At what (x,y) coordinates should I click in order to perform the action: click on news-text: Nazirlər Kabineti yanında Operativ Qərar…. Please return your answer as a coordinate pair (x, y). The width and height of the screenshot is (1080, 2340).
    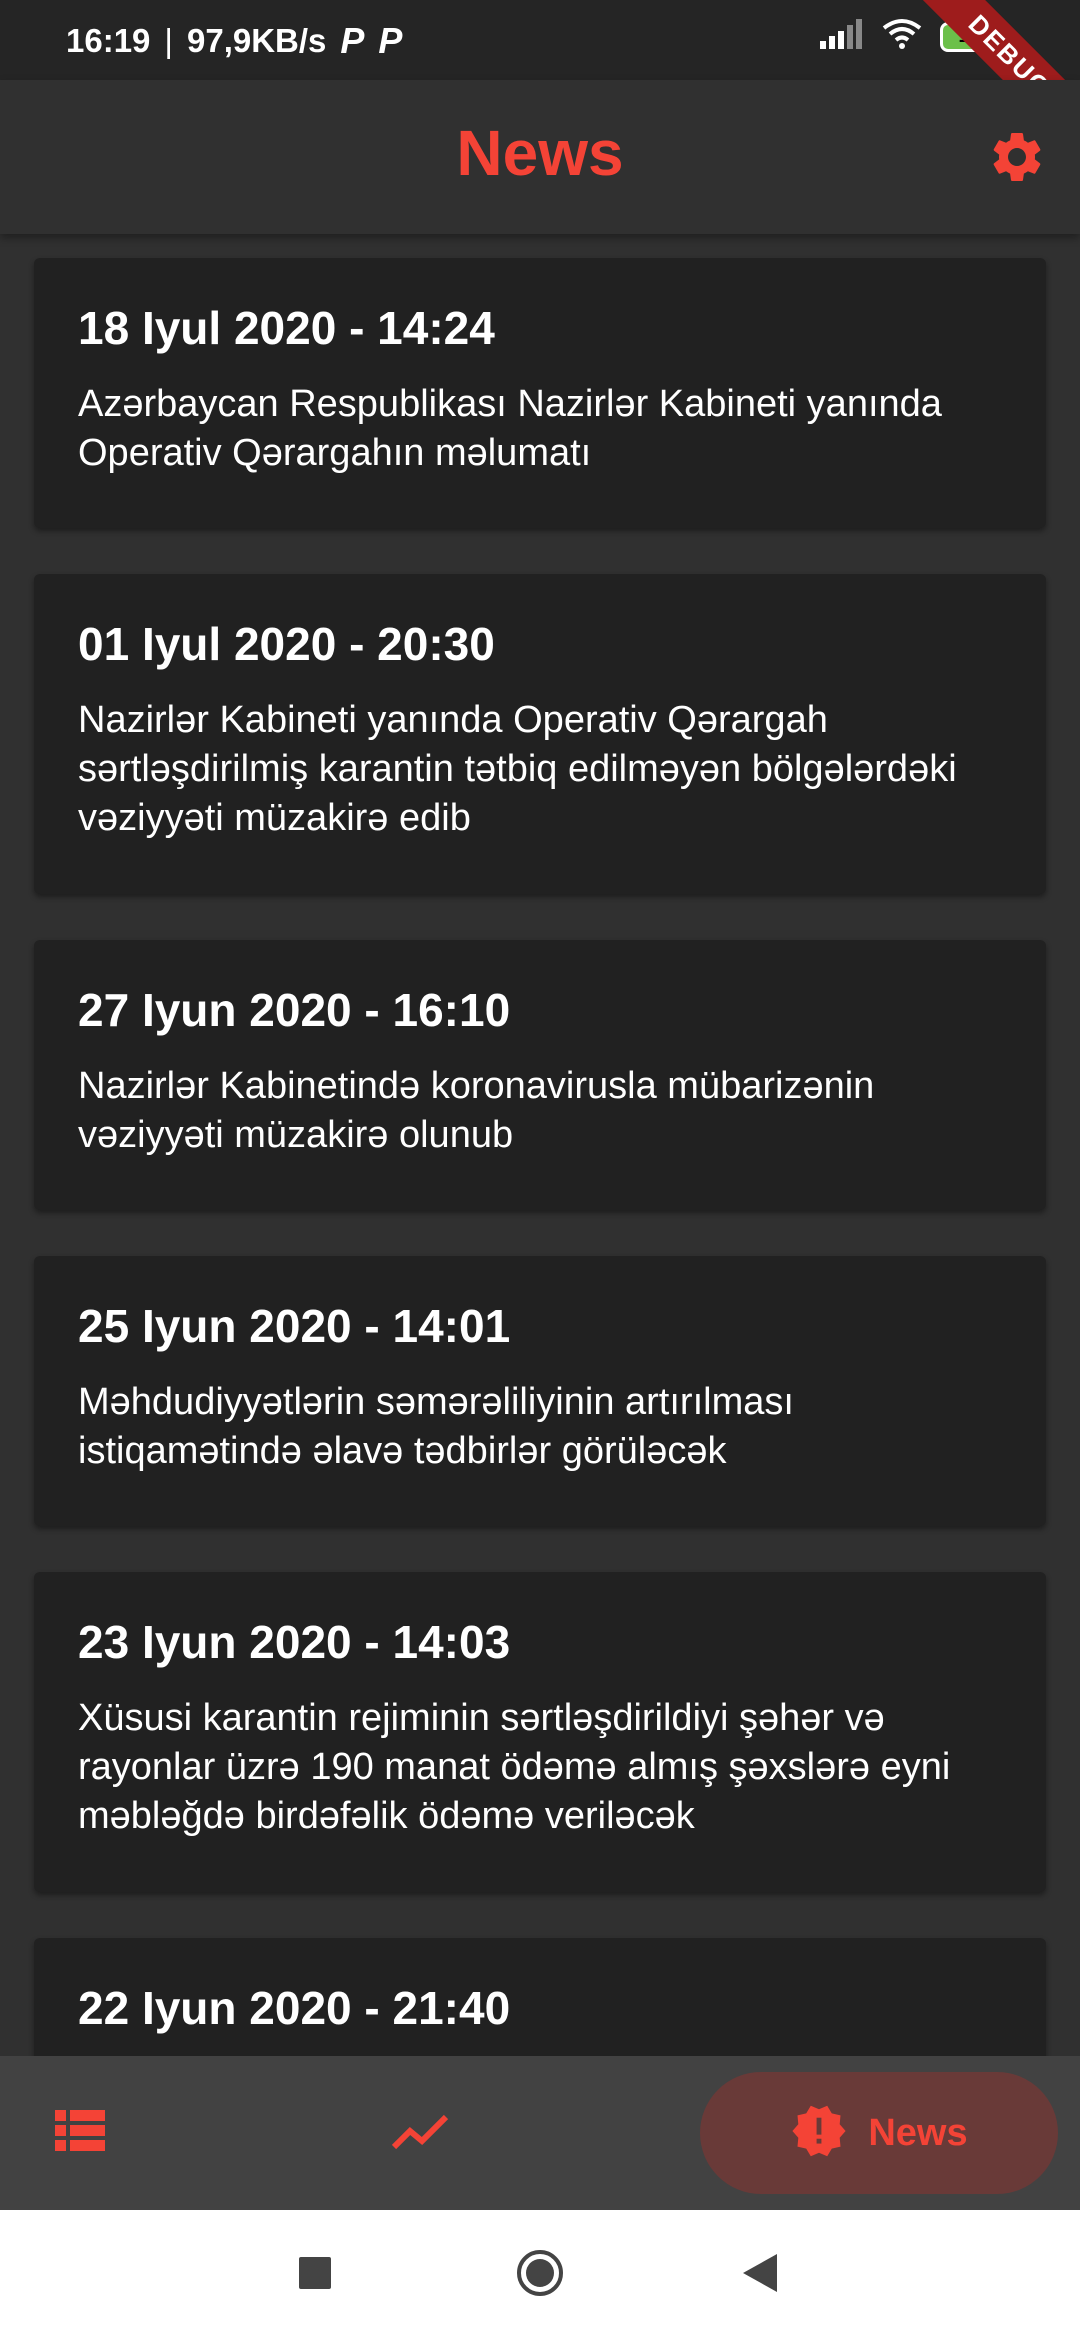
    Looking at the image, I should click on (517, 769).